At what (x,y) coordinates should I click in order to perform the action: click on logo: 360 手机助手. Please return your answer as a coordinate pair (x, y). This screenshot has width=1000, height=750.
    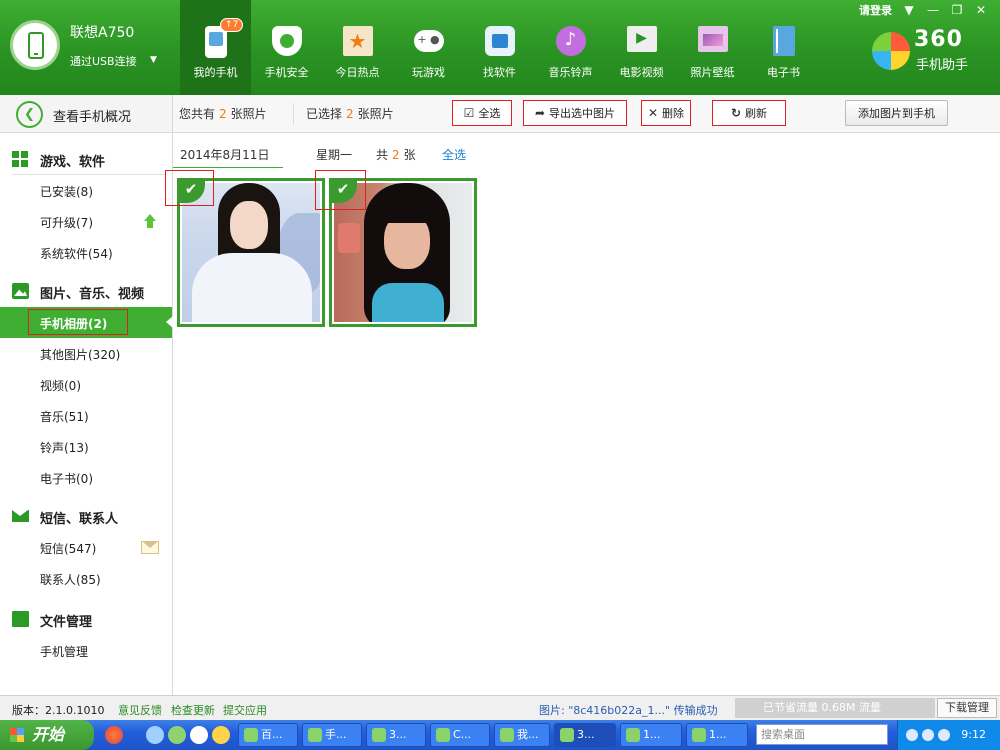
    Looking at the image, I should click on (932, 51).